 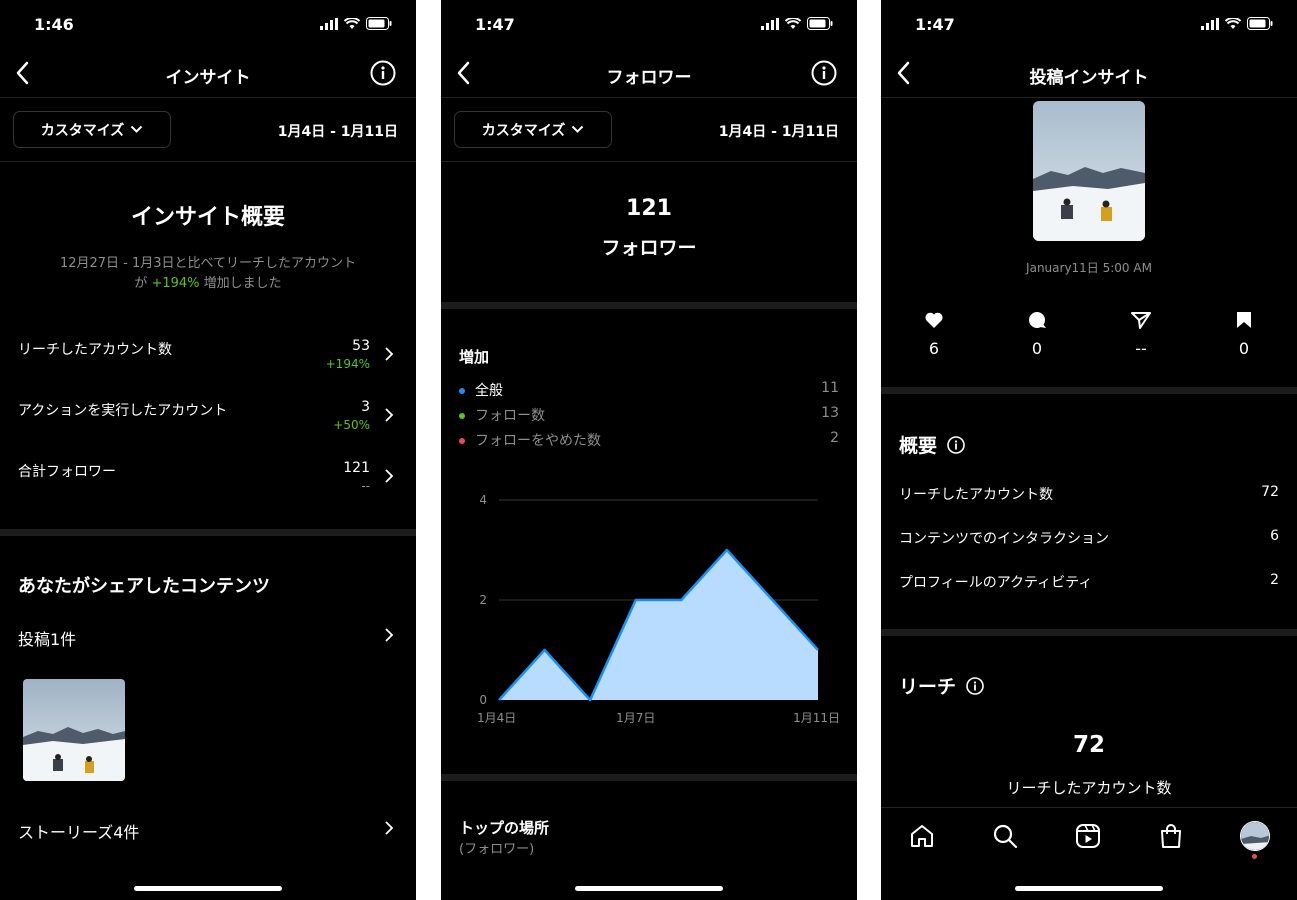 I want to click on metric-row-followers: 合計フォロワー 121 --, so click(x=208, y=479).